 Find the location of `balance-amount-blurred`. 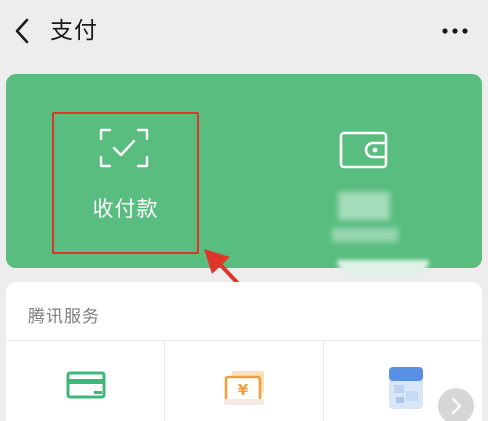

balance-amount-blurred is located at coordinates (364, 206).